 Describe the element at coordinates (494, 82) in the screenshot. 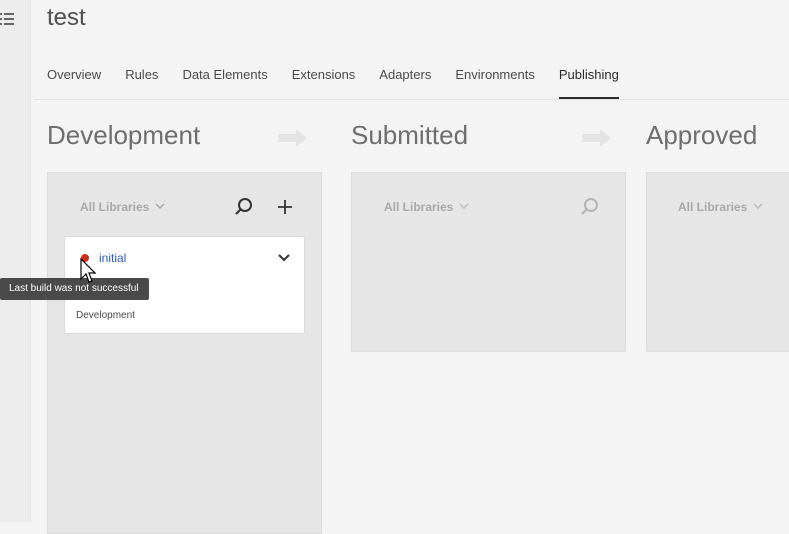

I see `tab-environments: Environments` at that location.